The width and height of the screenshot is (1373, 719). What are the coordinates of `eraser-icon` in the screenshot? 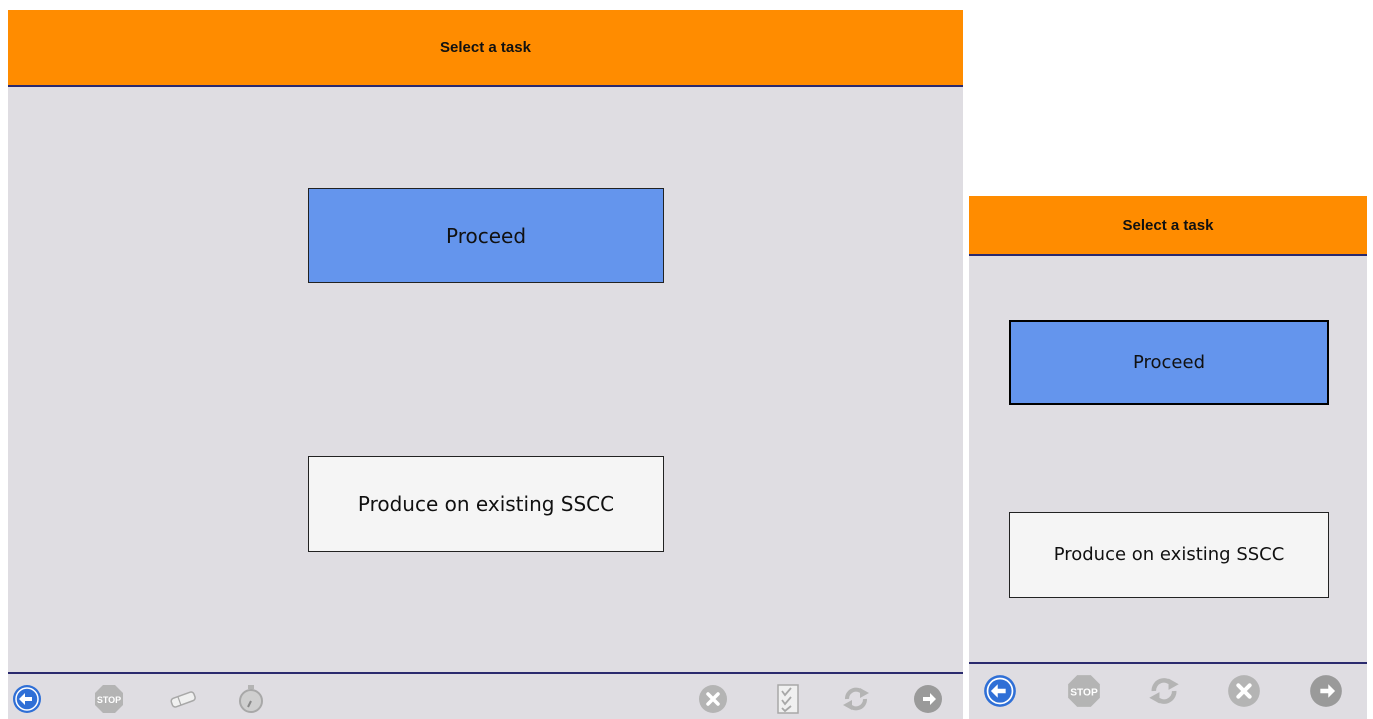 It's located at (183, 699).